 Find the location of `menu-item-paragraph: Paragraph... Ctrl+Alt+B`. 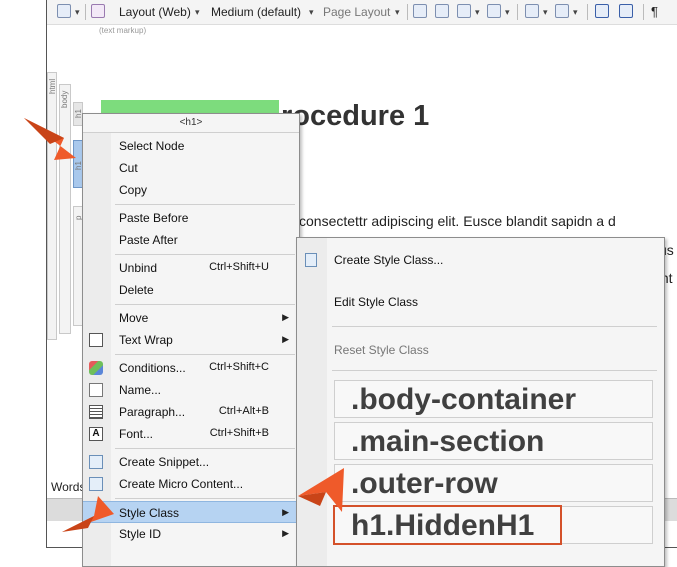

menu-item-paragraph: Paragraph... Ctrl+Alt+B is located at coordinates (191, 412).